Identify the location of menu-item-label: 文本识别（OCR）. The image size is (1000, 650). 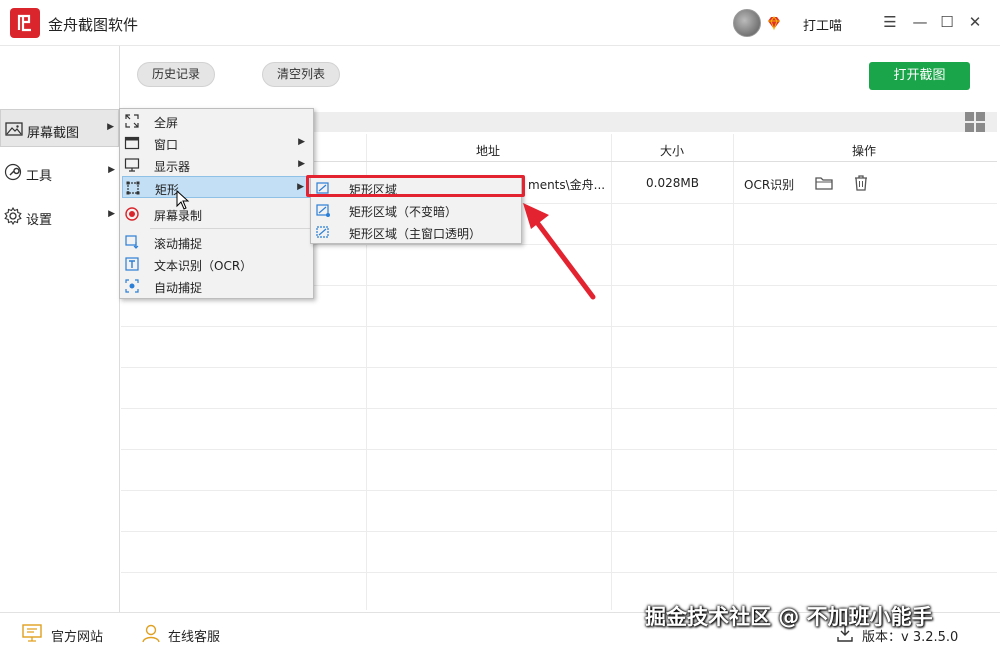
(203, 266).